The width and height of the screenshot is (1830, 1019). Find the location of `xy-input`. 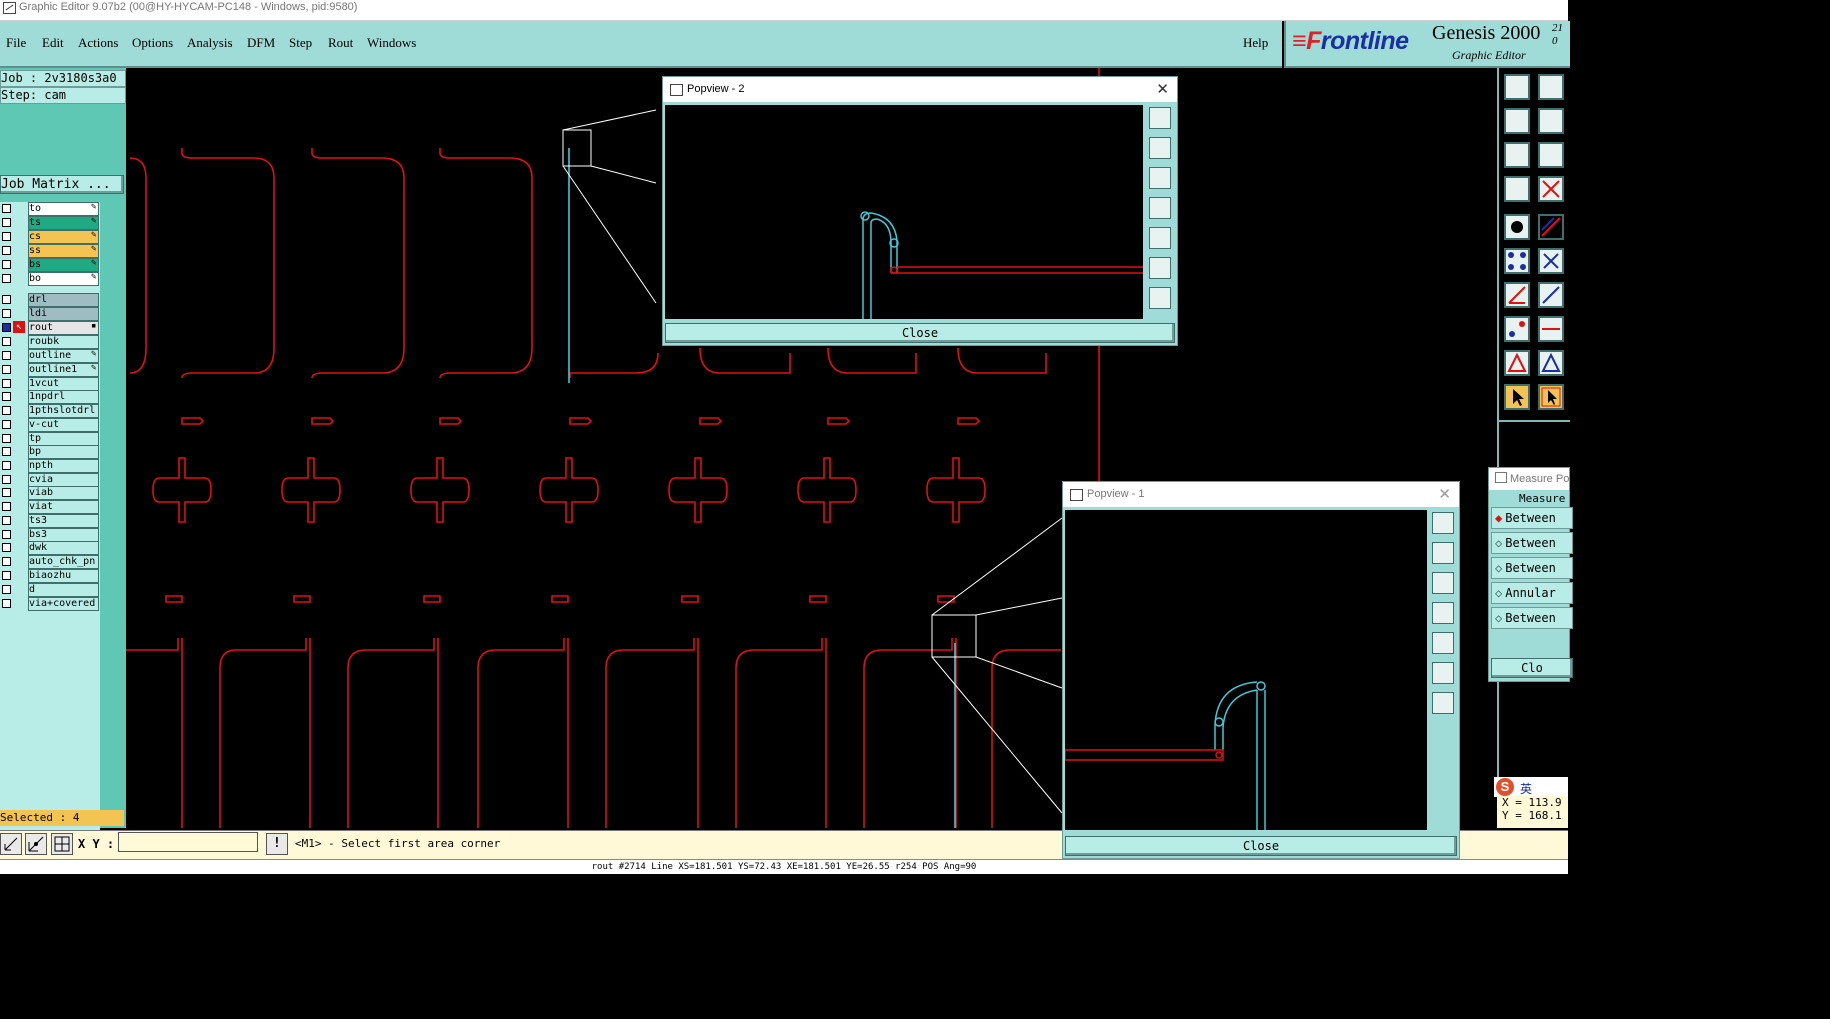

xy-input is located at coordinates (188, 842).